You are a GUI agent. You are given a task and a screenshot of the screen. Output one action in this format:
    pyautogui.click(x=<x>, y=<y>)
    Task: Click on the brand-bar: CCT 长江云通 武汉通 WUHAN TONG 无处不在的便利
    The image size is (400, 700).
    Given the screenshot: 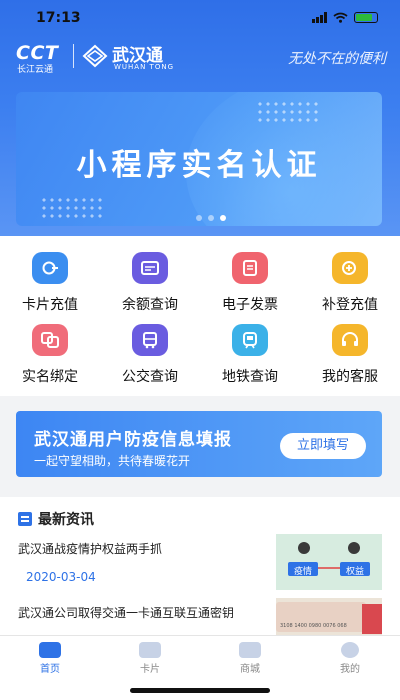 What is the action you would take?
    pyautogui.click(x=201, y=57)
    